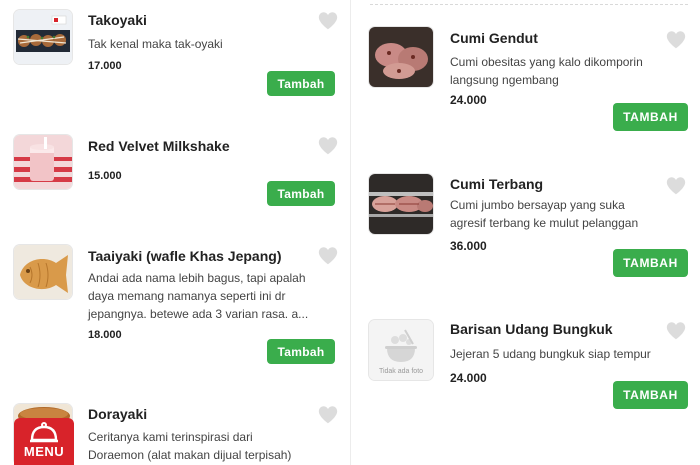 This screenshot has height=465, width=700. Describe the element at coordinates (44, 432) in the screenshot. I see `cloche-icon` at that location.